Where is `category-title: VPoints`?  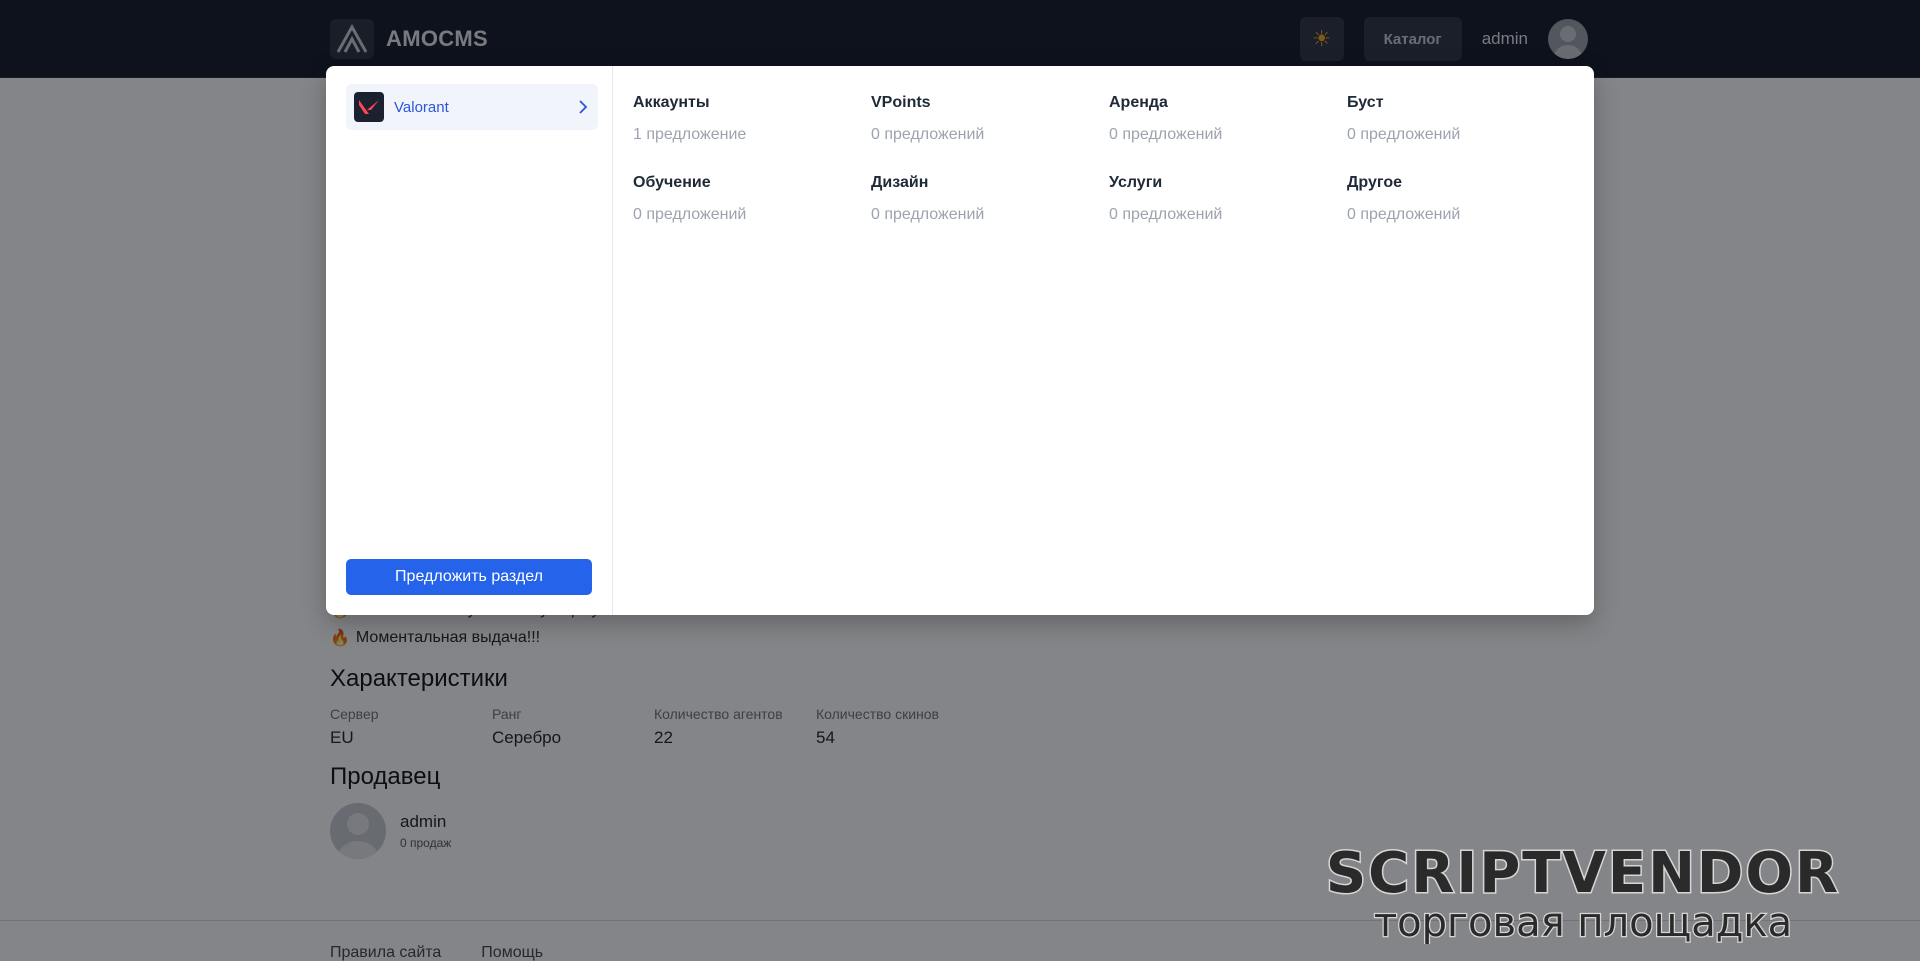 category-title: VPoints is located at coordinates (901, 102).